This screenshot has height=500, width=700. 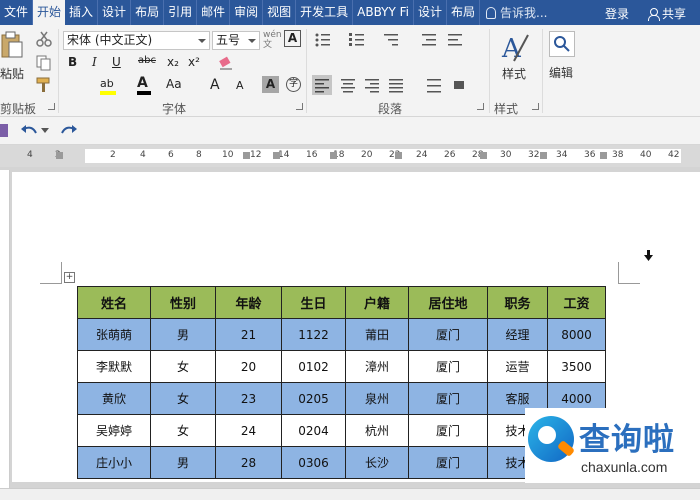 What do you see at coordinates (136, 40) in the screenshot?
I see `font-name-combo: 宋体 (中文正文)` at bounding box center [136, 40].